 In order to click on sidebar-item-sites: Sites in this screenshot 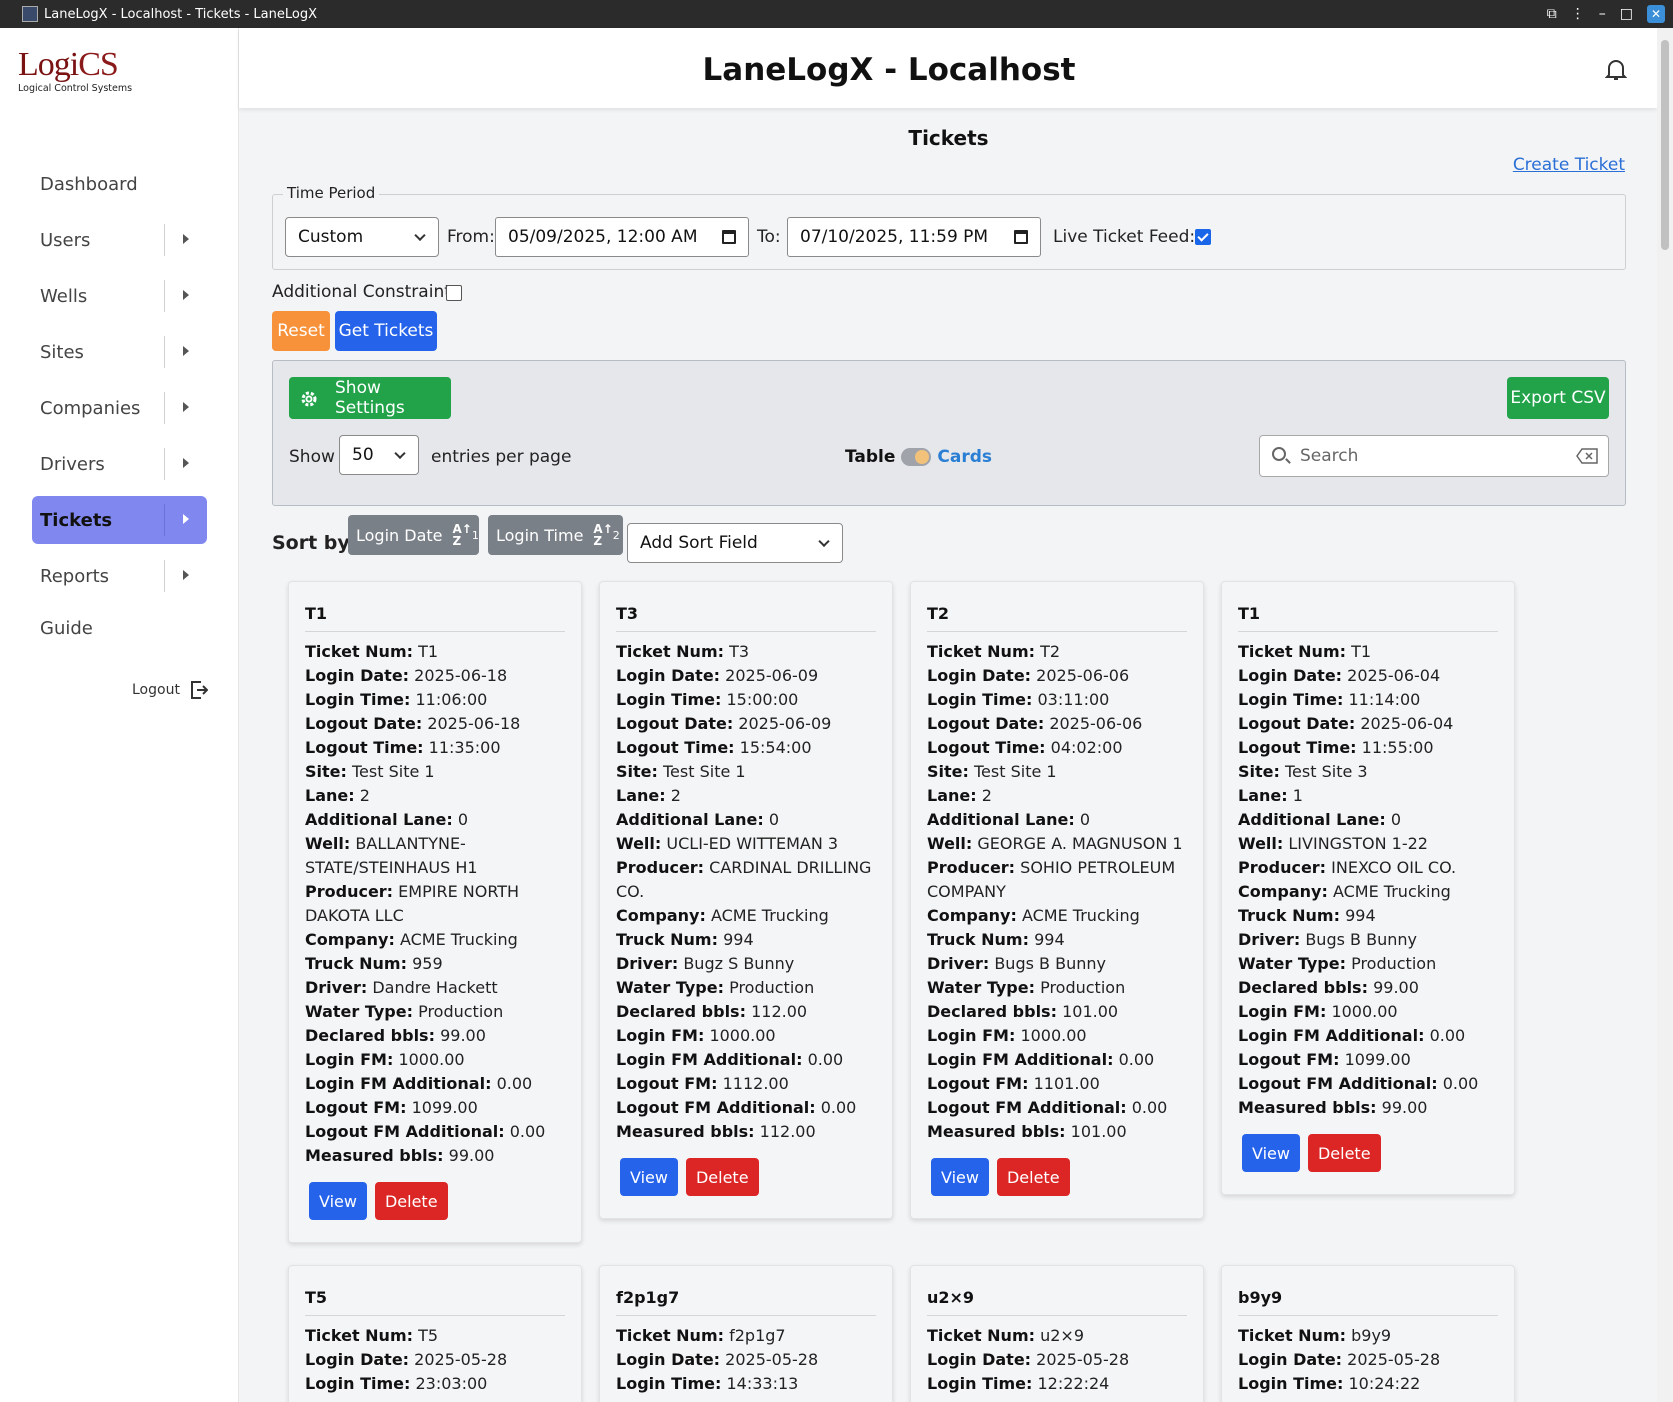, I will do `click(119, 352)`.